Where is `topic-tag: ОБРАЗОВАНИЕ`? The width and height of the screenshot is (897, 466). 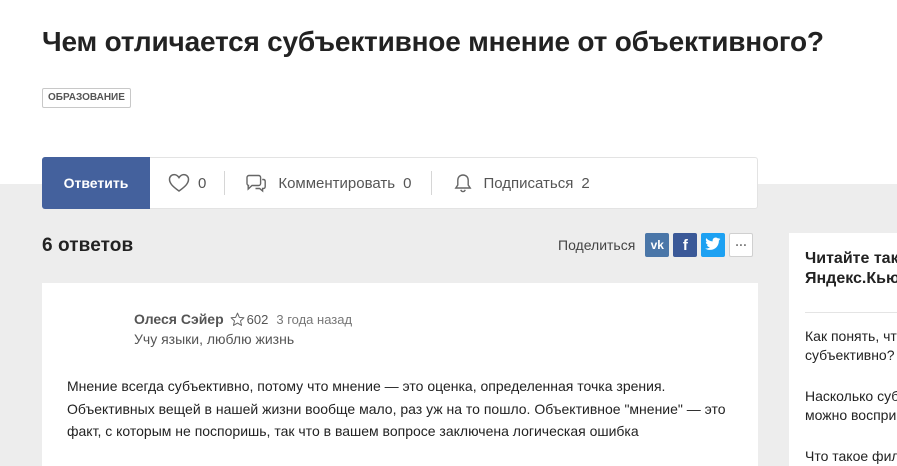
topic-tag: ОБРАЗОВАНИЕ is located at coordinates (86, 98).